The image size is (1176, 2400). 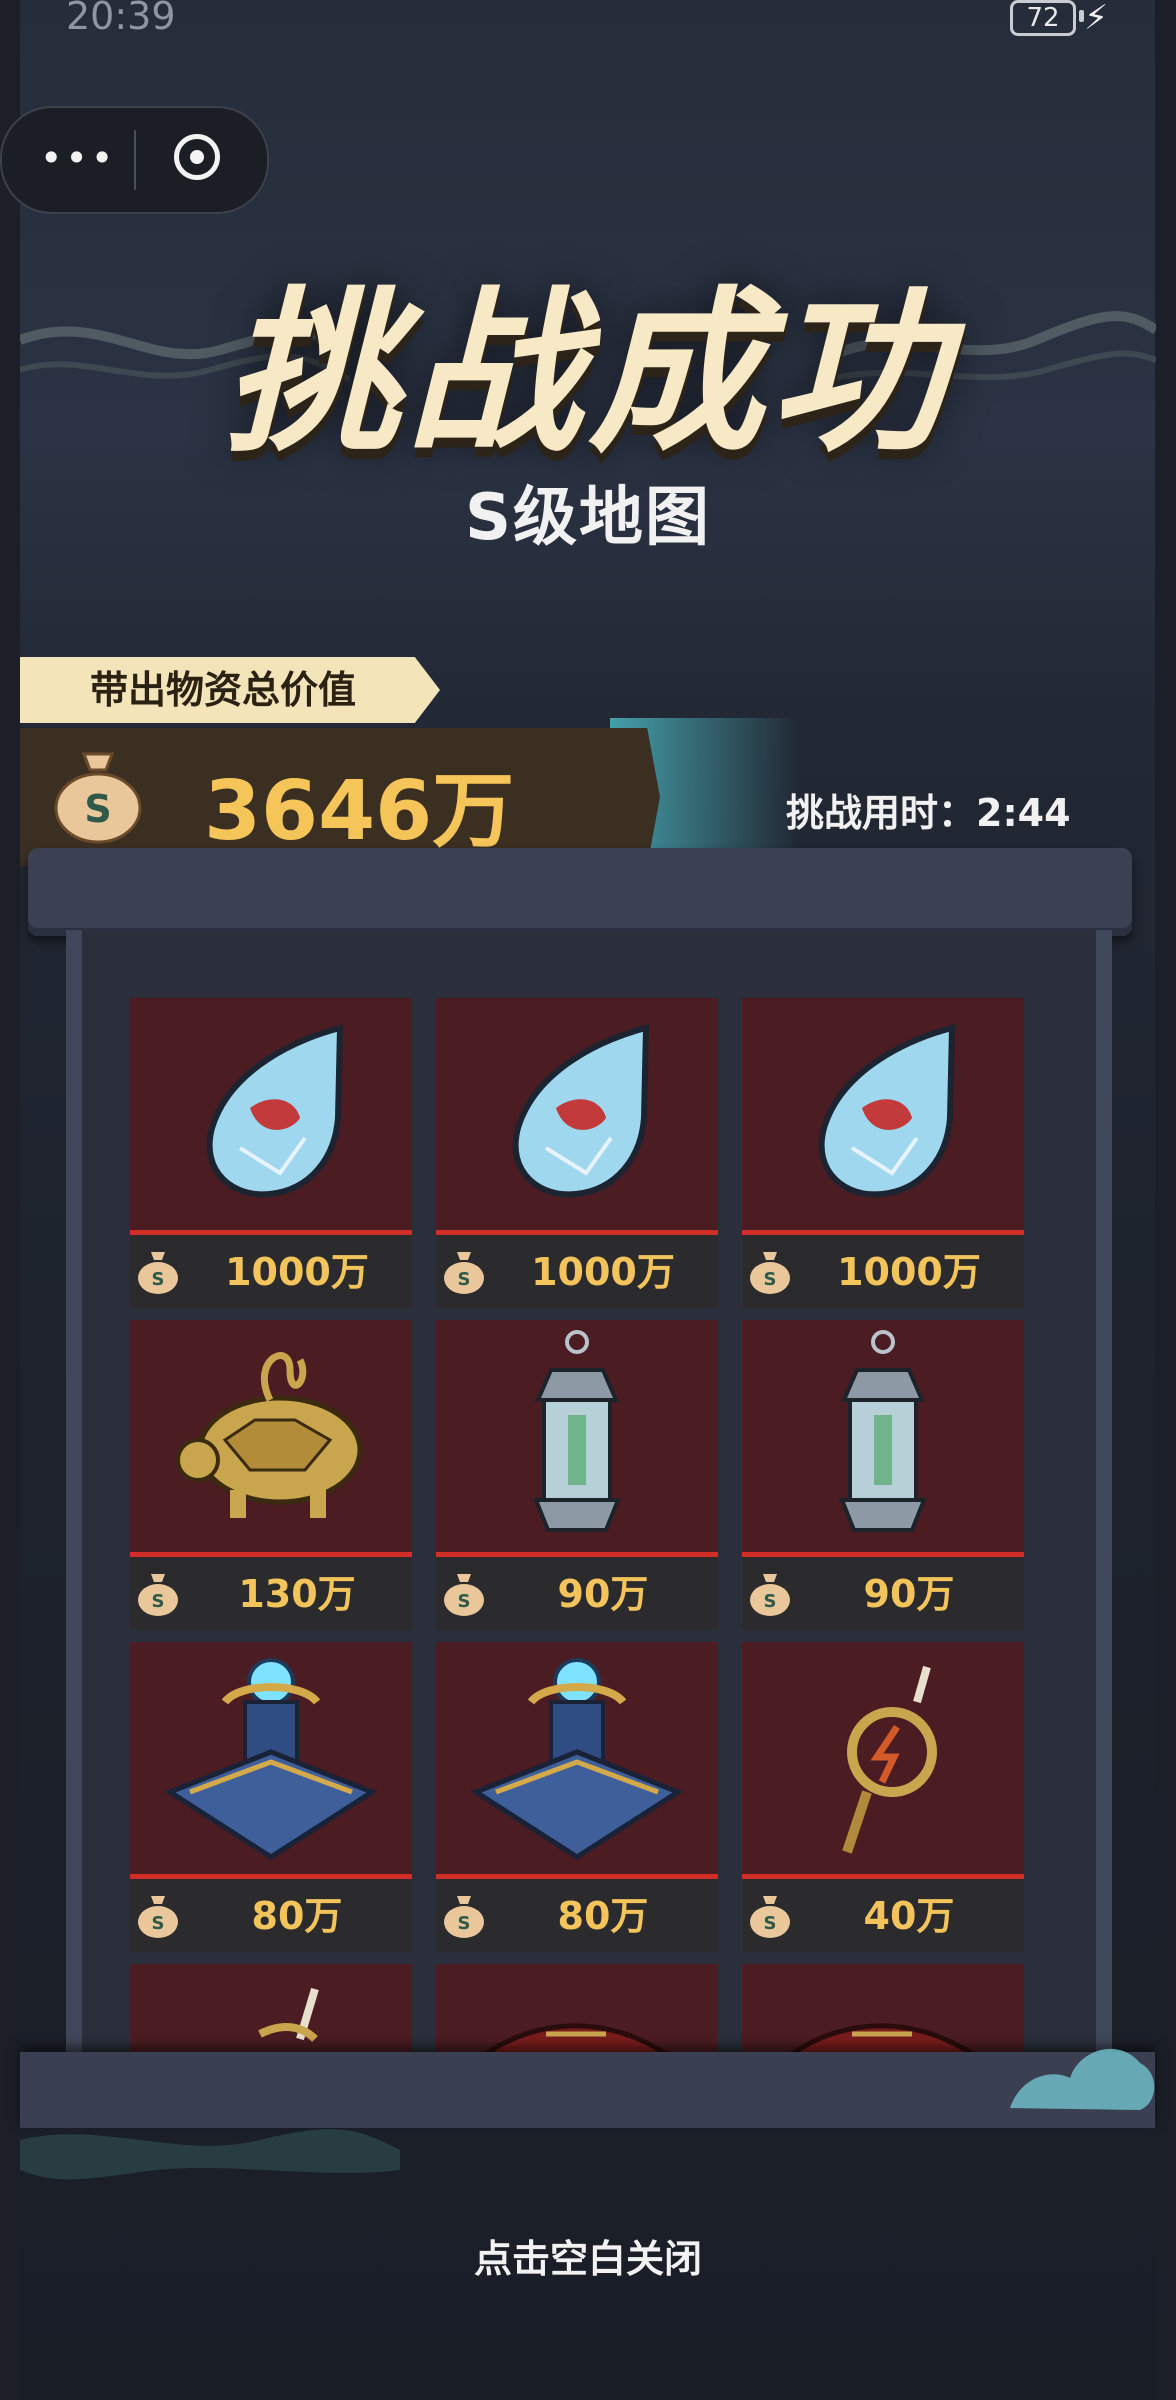 What do you see at coordinates (359, 811) in the screenshot?
I see `total-value: 3646万` at bounding box center [359, 811].